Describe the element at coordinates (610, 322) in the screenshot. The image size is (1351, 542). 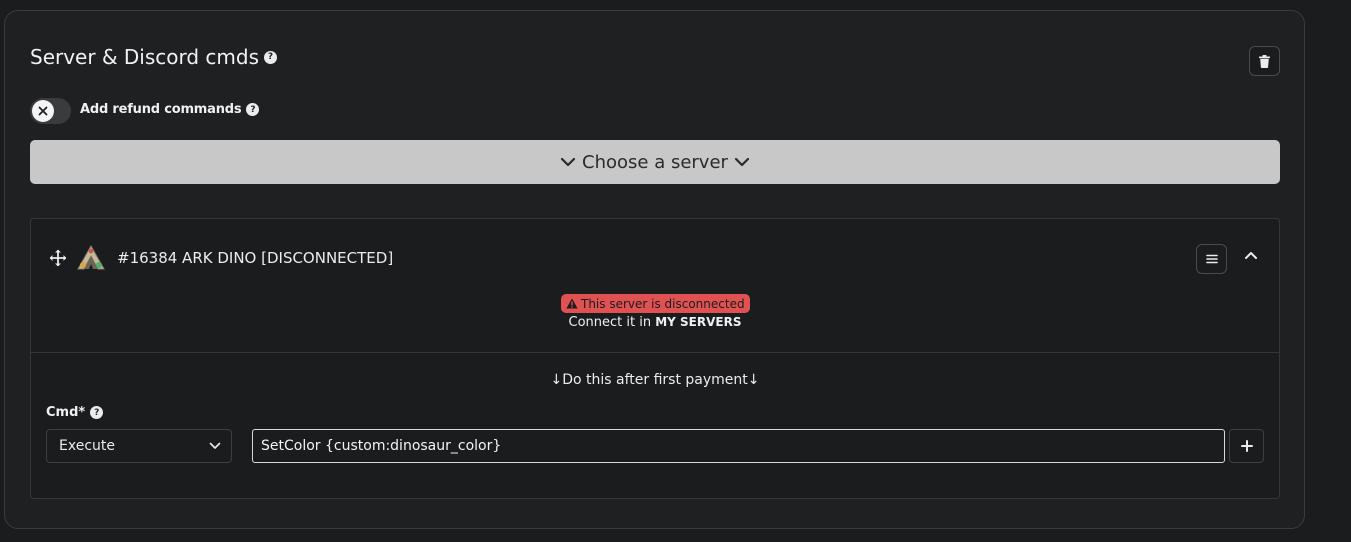
I see `connect-hint-prefix: Connect it in` at that location.